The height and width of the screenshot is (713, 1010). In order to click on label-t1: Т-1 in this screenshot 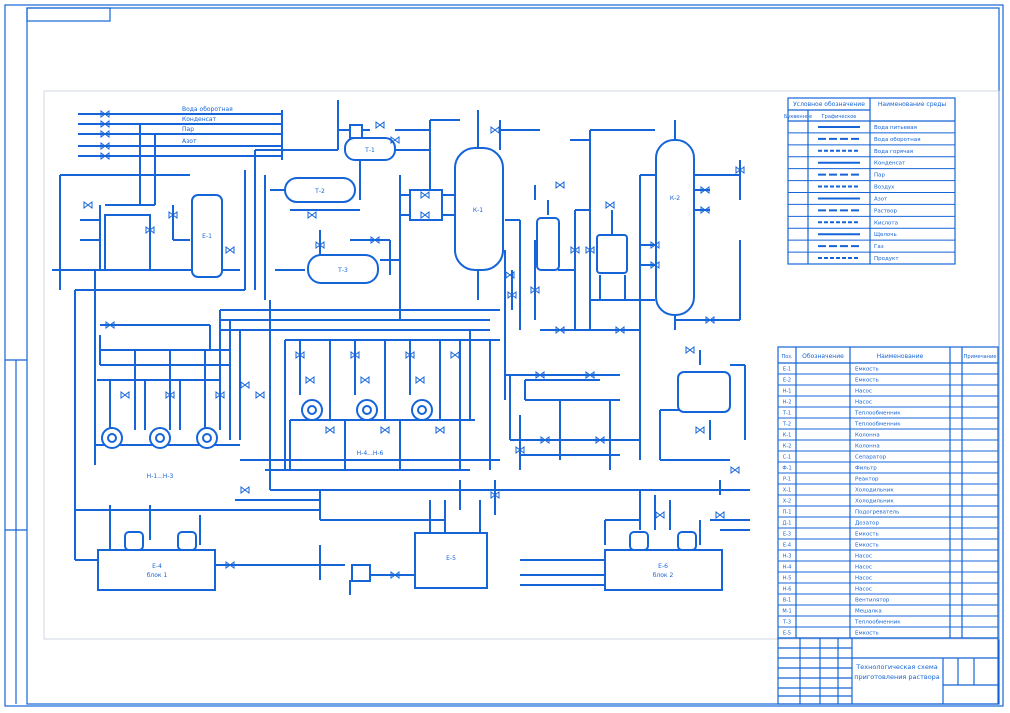, I will do `click(369, 150)`.